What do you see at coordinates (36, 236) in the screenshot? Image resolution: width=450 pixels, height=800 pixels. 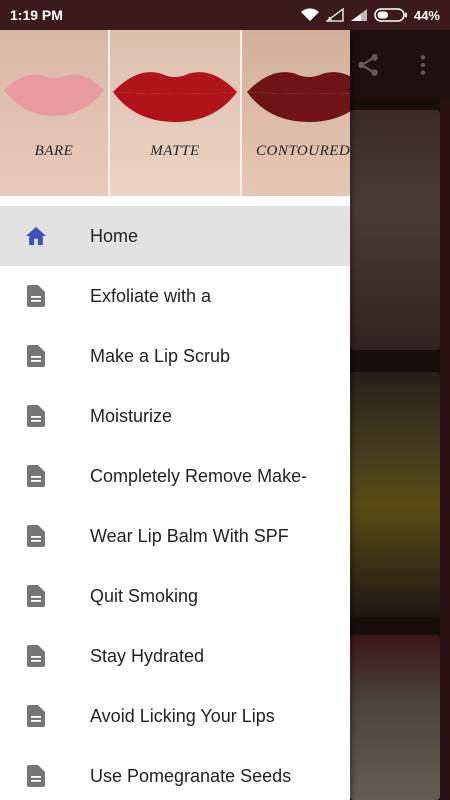 I see `home-icon` at bounding box center [36, 236].